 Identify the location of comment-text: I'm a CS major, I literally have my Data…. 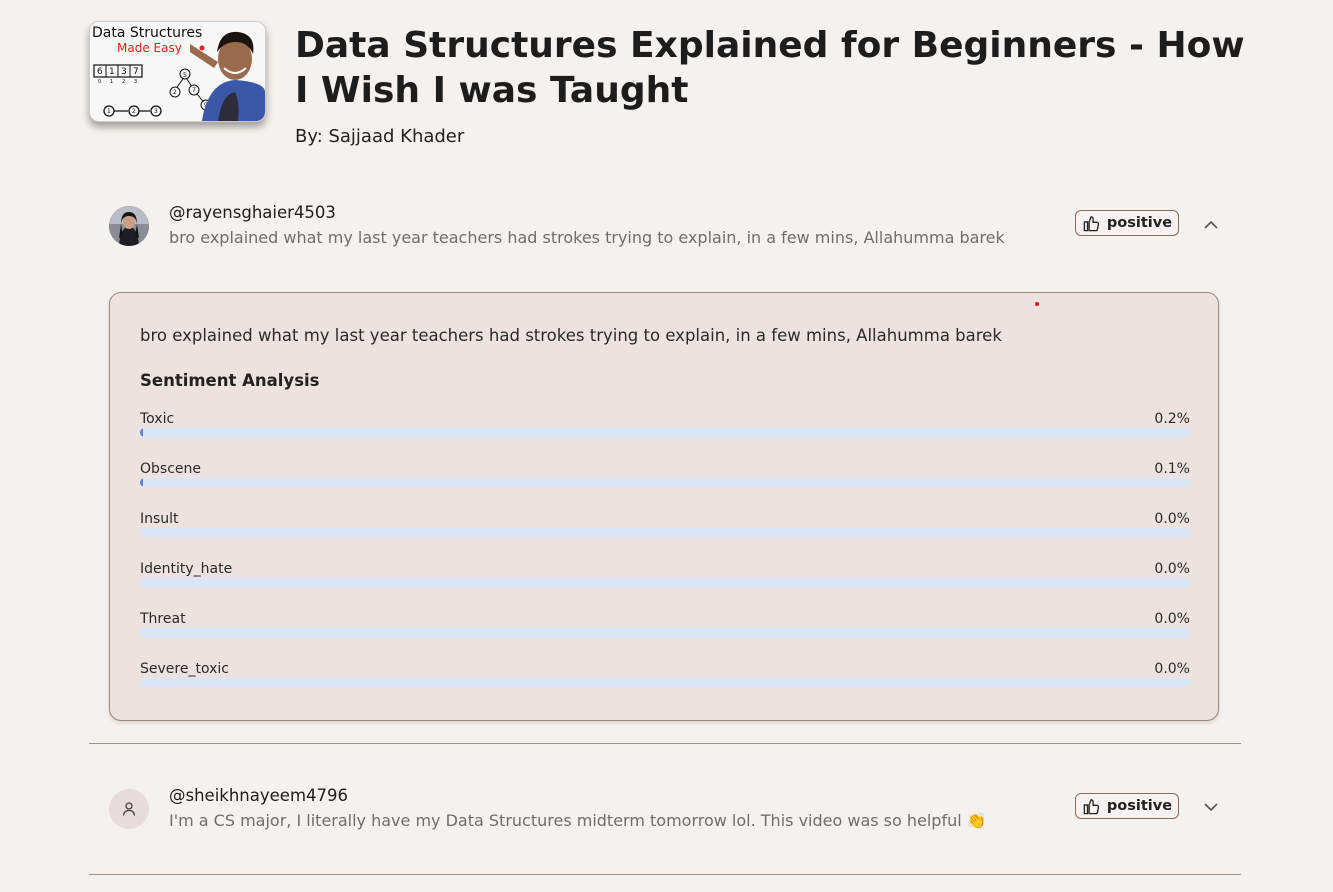
(578, 820).